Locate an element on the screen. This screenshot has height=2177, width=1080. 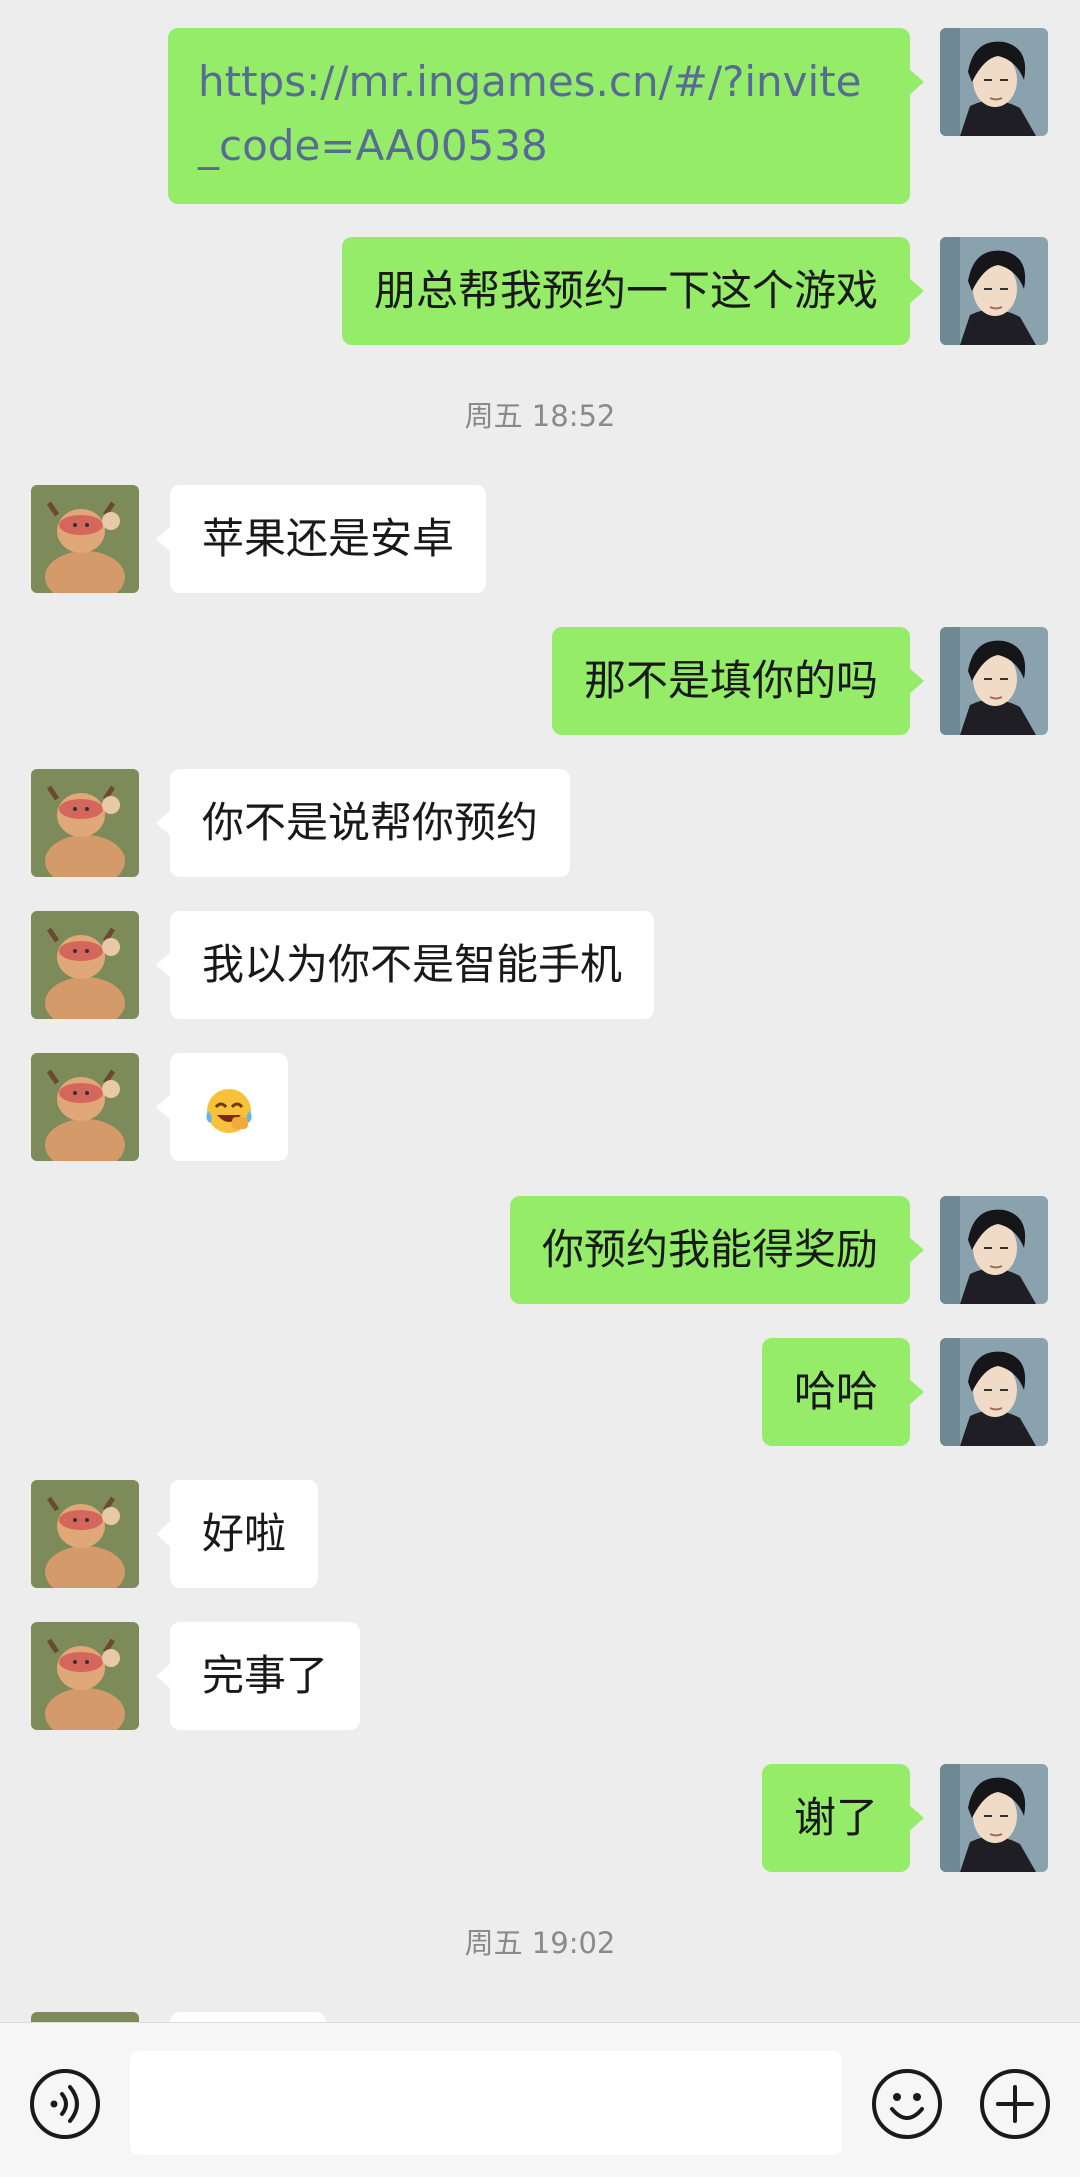
emoji-icon is located at coordinates (907, 2104).